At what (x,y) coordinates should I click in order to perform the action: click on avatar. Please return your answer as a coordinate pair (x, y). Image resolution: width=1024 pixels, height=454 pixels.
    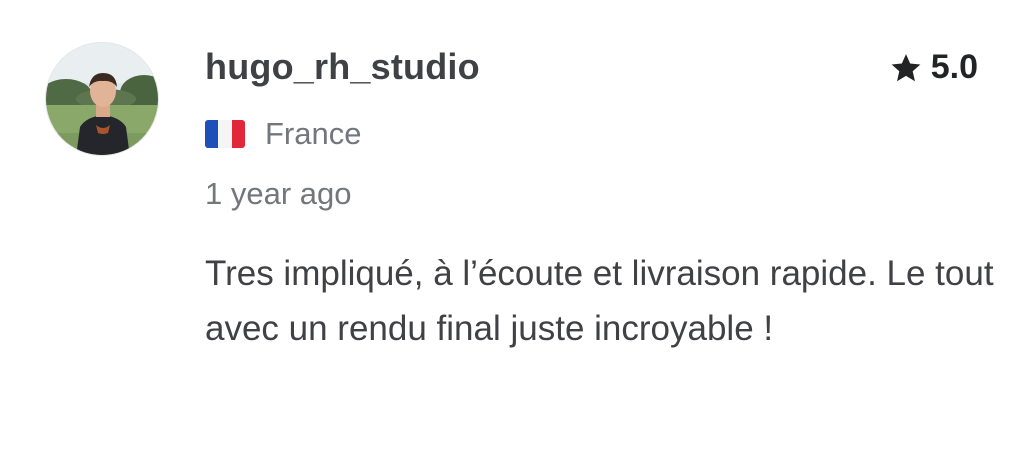
    Looking at the image, I should click on (102, 99).